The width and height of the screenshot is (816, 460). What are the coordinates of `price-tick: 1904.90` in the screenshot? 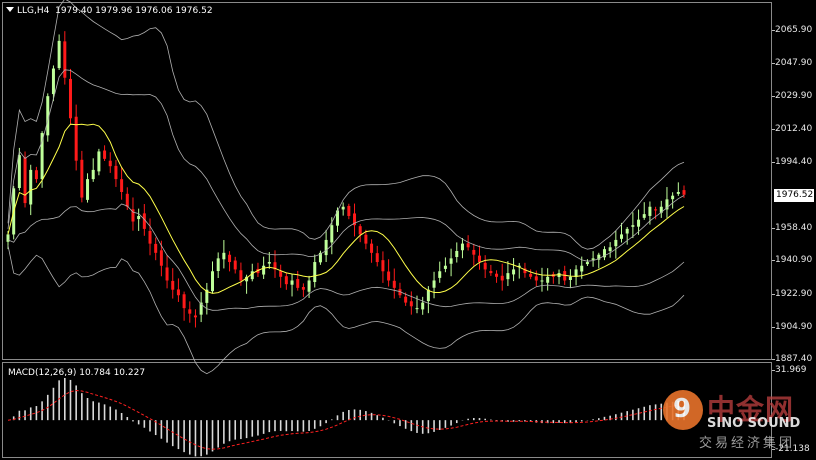 It's located at (792, 326).